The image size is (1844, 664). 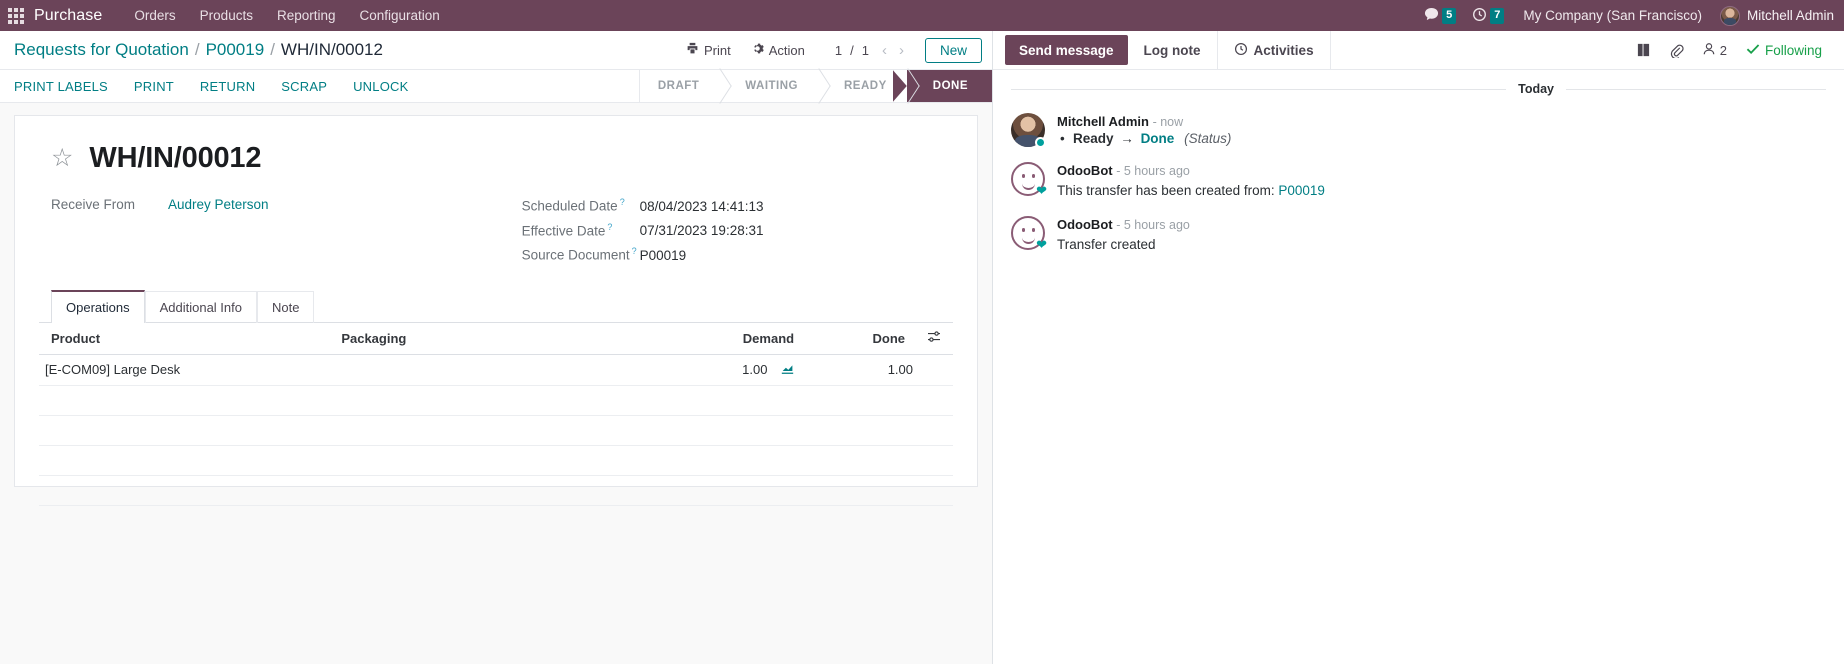 What do you see at coordinates (62, 158) in the screenshot?
I see `star-outline-icon: ☆` at bounding box center [62, 158].